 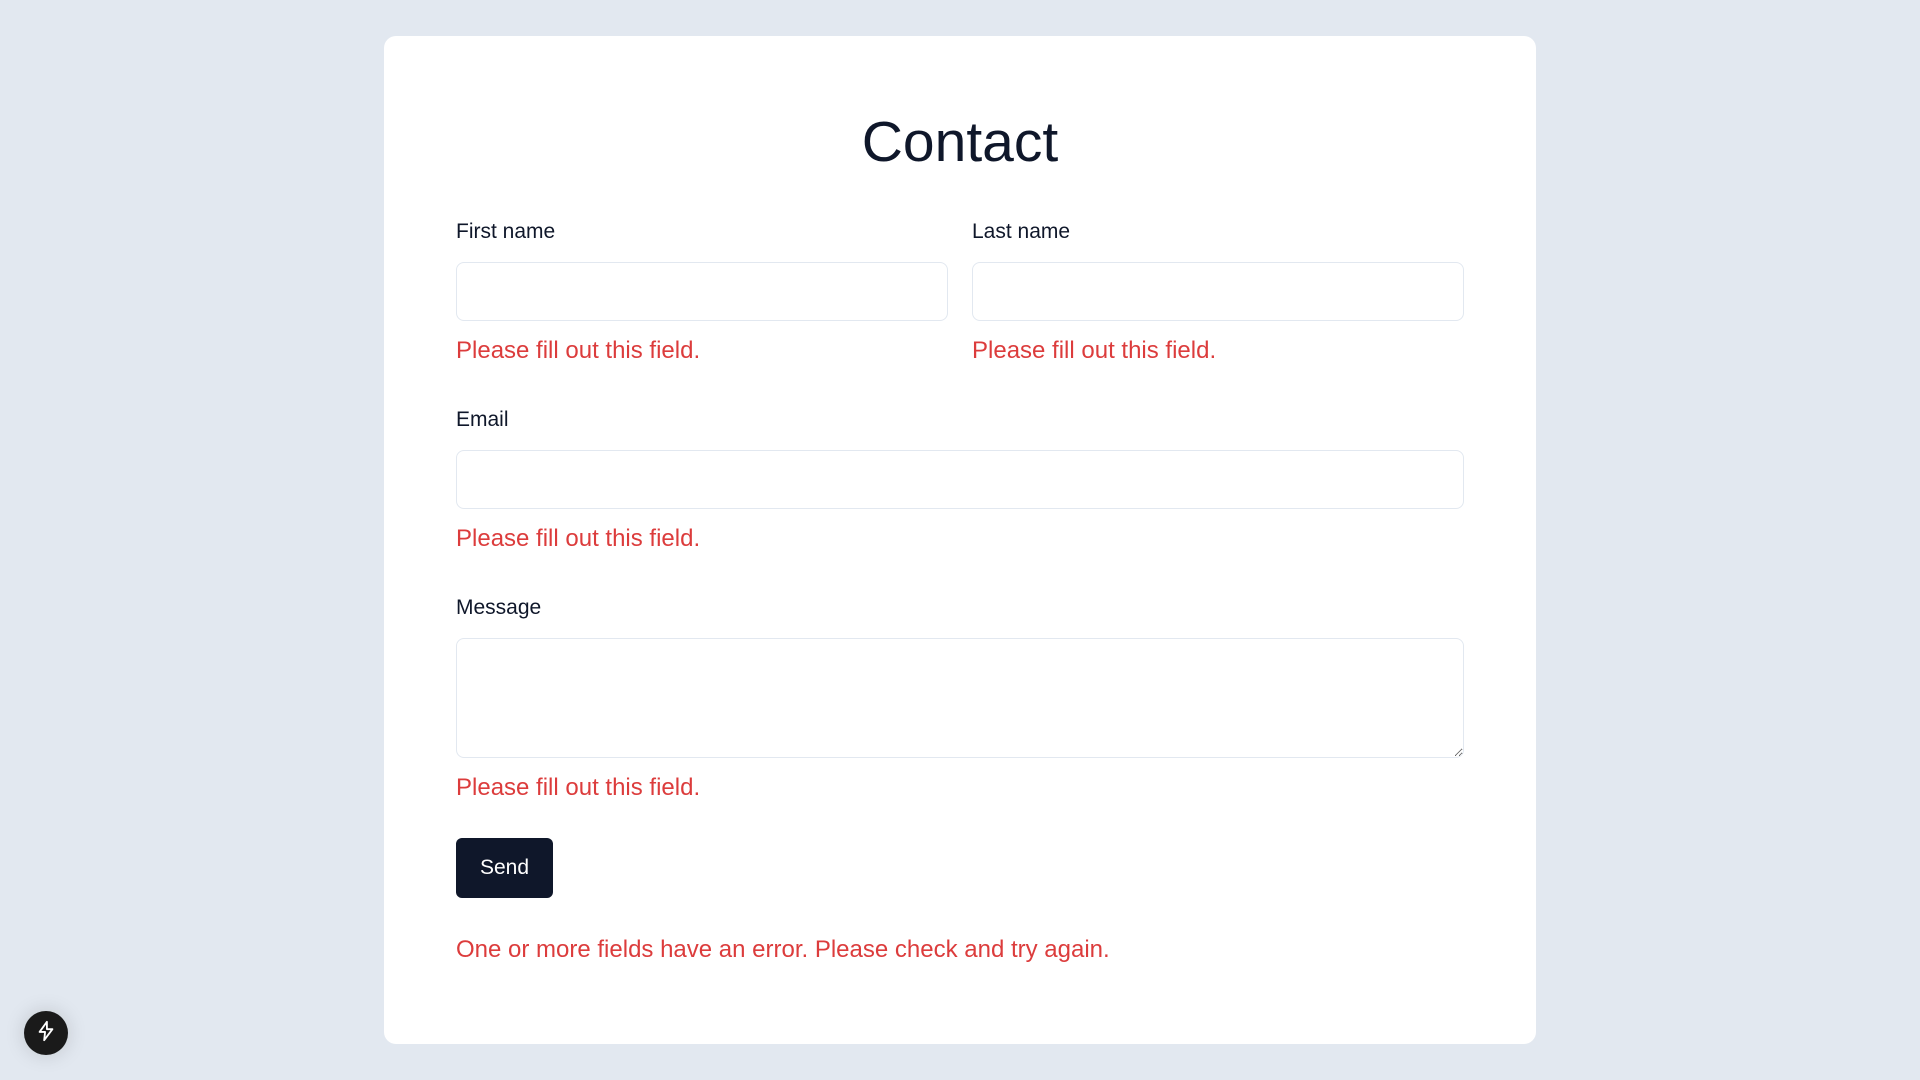 I want to click on first-name-label: First name, so click(x=506, y=231).